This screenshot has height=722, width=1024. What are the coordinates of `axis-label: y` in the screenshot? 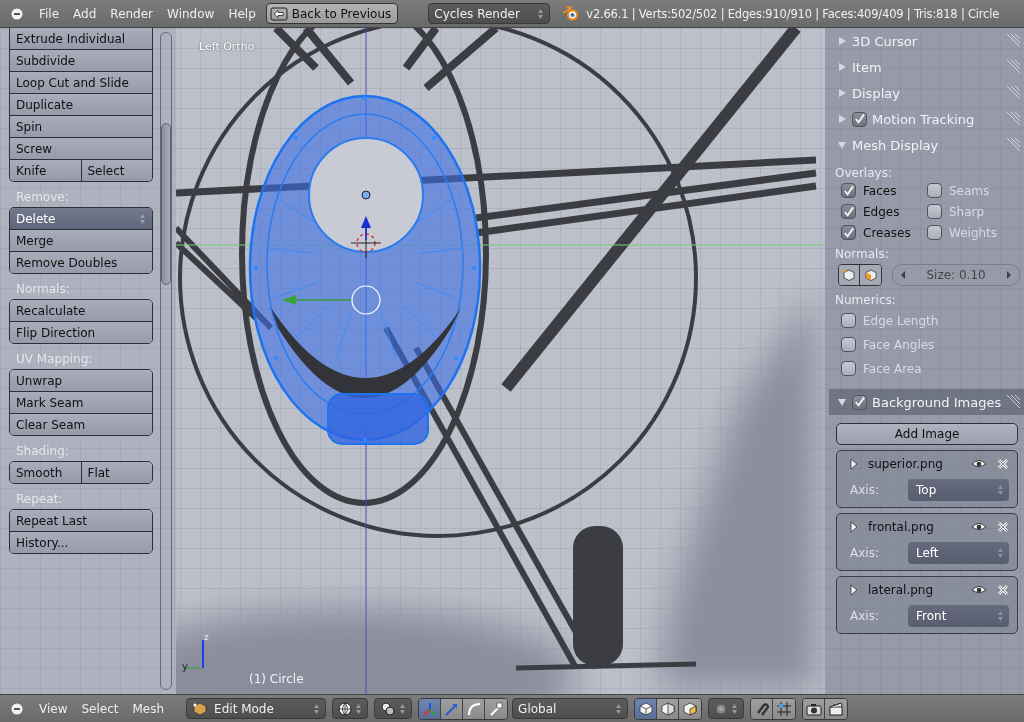 It's located at (185, 666).